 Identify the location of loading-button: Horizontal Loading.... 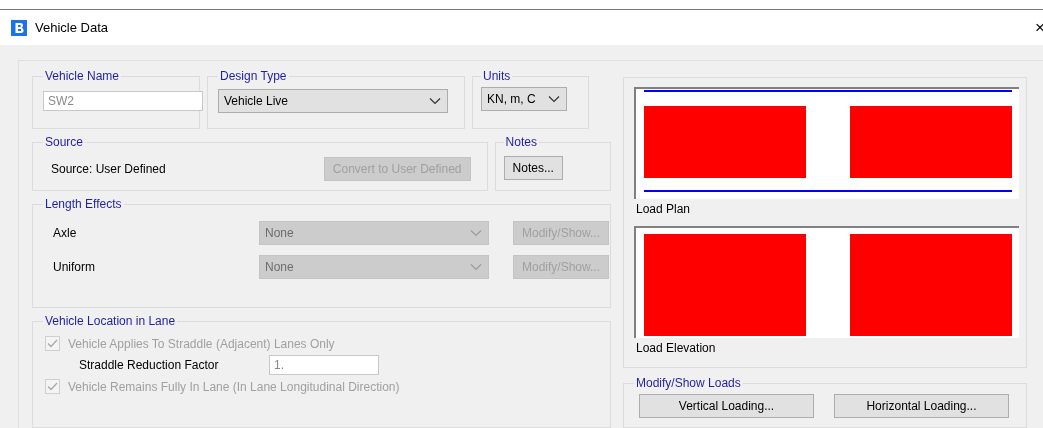
(921, 406).